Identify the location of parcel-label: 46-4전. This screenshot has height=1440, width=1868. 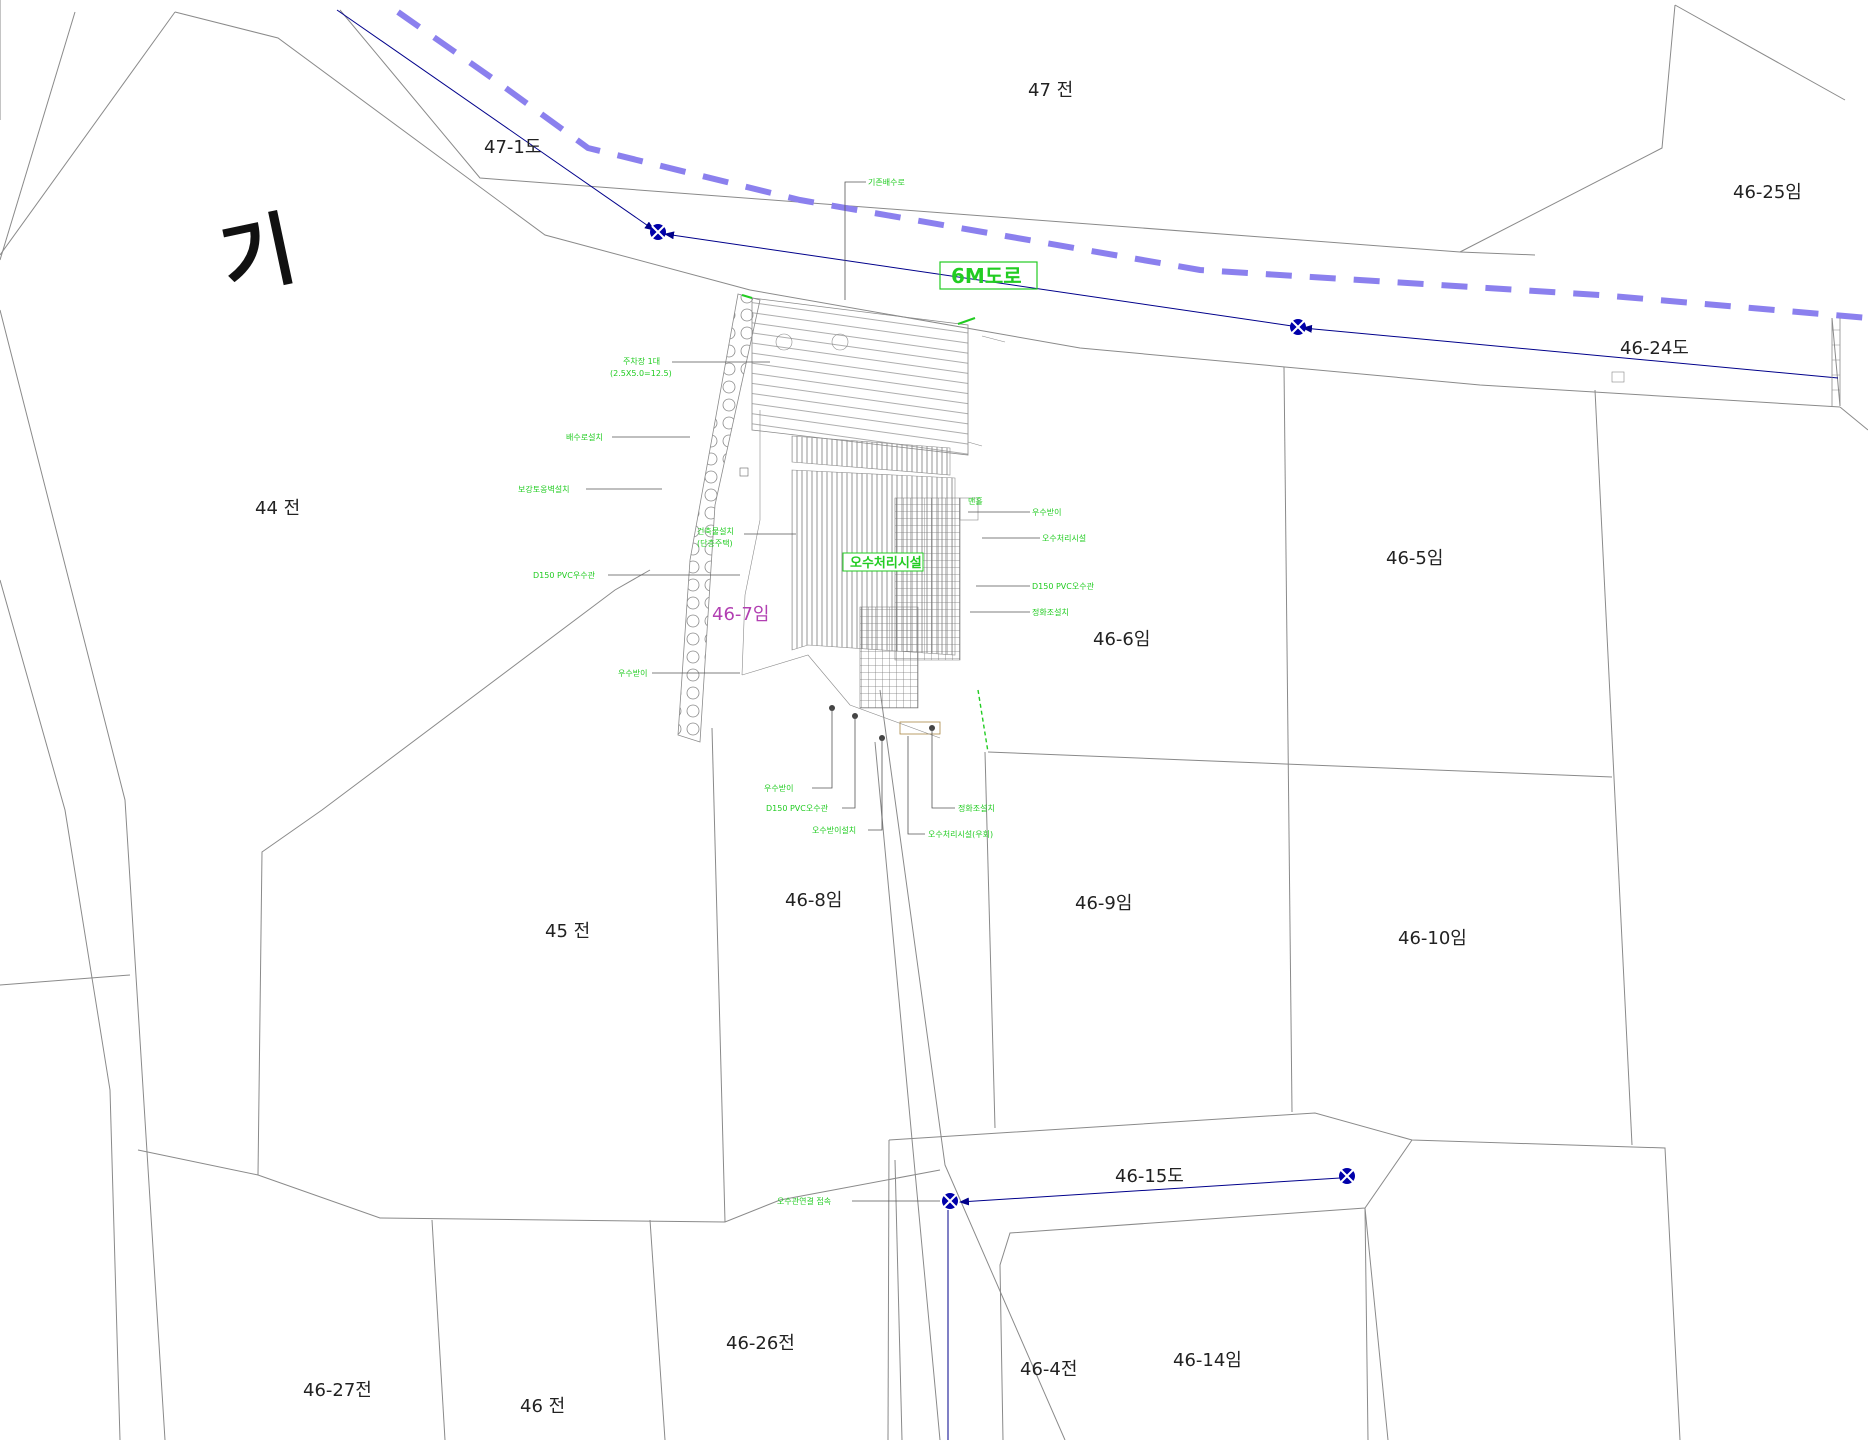
(1048, 1369).